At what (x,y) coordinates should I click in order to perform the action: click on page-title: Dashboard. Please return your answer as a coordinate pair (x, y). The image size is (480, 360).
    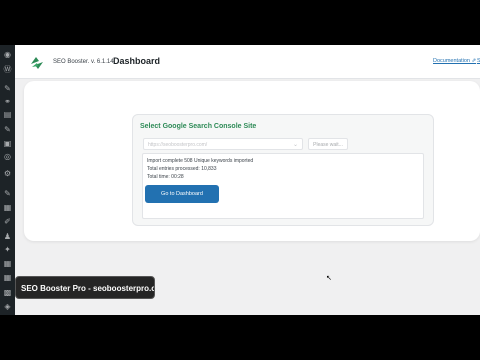
    Looking at the image, I should click on (137, 61).